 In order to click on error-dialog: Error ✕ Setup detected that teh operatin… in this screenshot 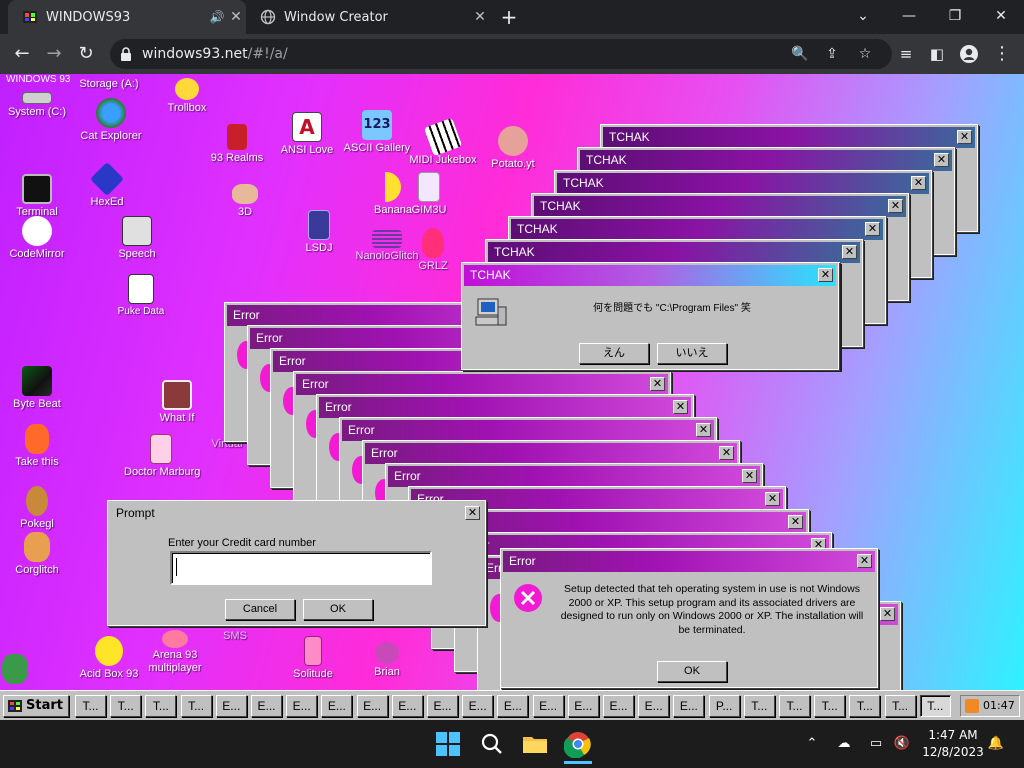, I will do `click(689, 618)`.